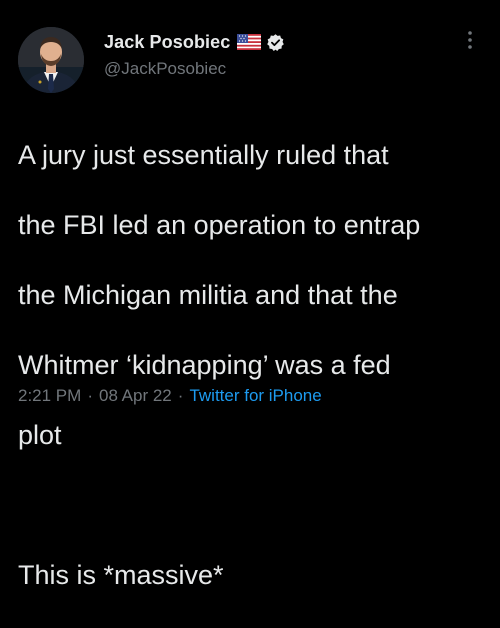  Describe the element at coordinates (203, 155) in the screenshot. I see `tweet-text-line: A jury just essentially ruled that` at that location.